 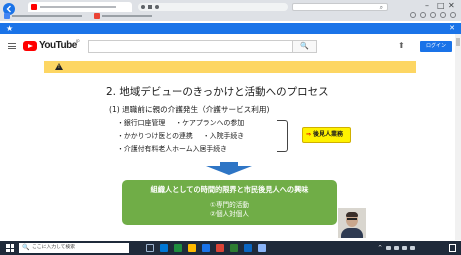 I want to click on maximize-button: □, so click(x=441, y=5).